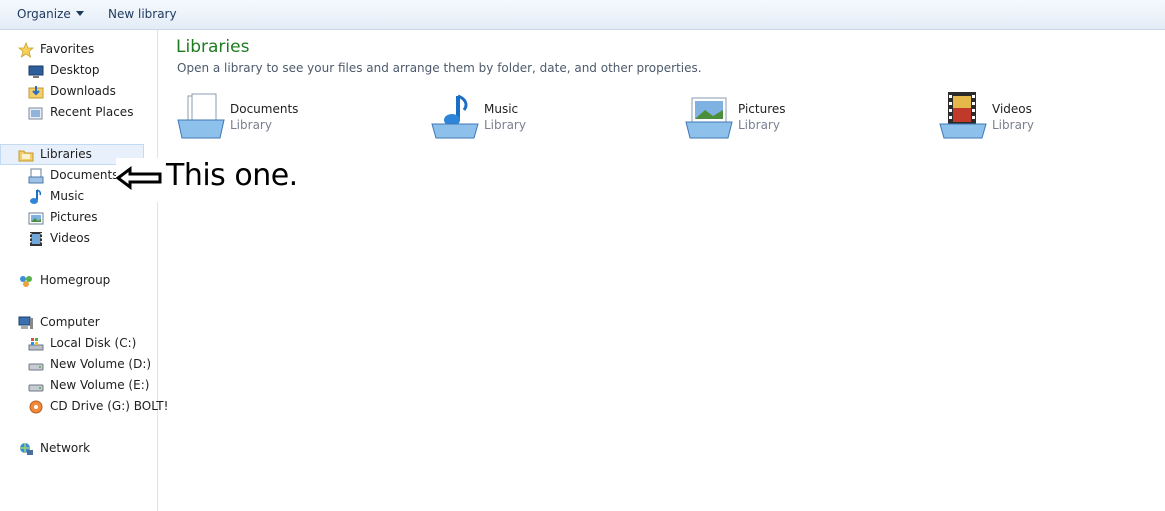 Image resolution: width=1165 pixels, height=511 pixels. Describe the element at coordinates (75, 280) in the screenshot. I see `nav-homegroup-label: Homegroup` at that location.